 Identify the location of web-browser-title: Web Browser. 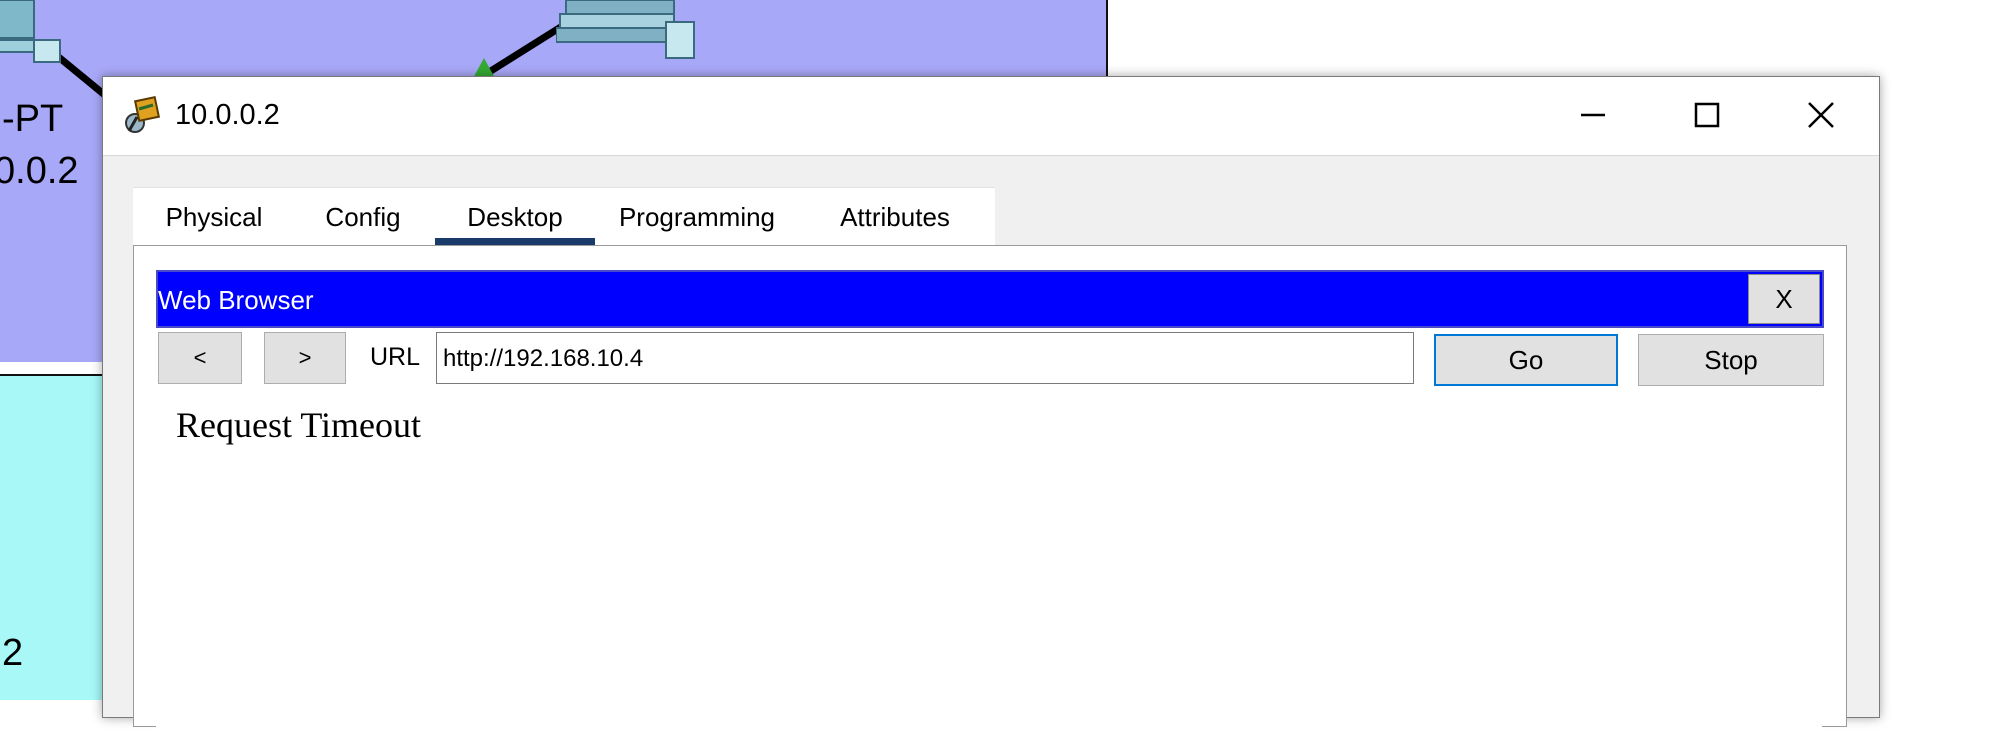
(236, 300).